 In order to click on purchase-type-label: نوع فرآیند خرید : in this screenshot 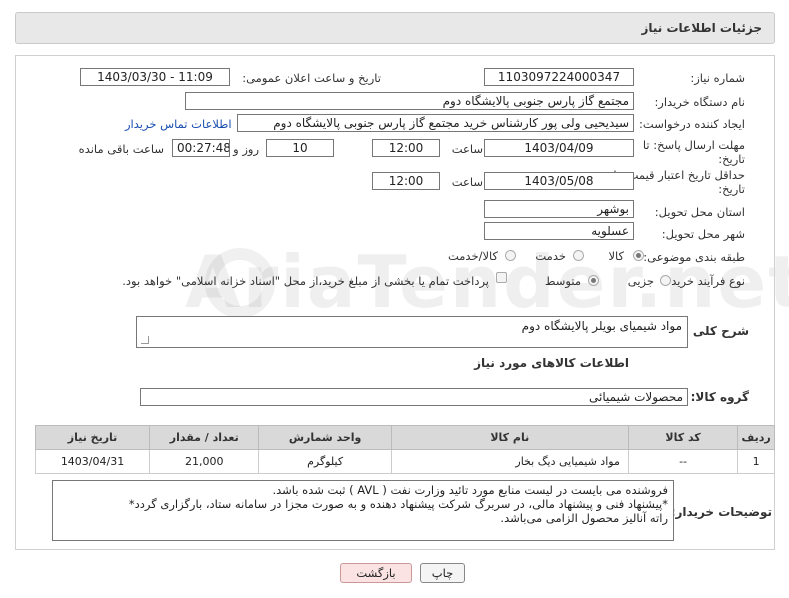, I will do `click(704, 281)`.